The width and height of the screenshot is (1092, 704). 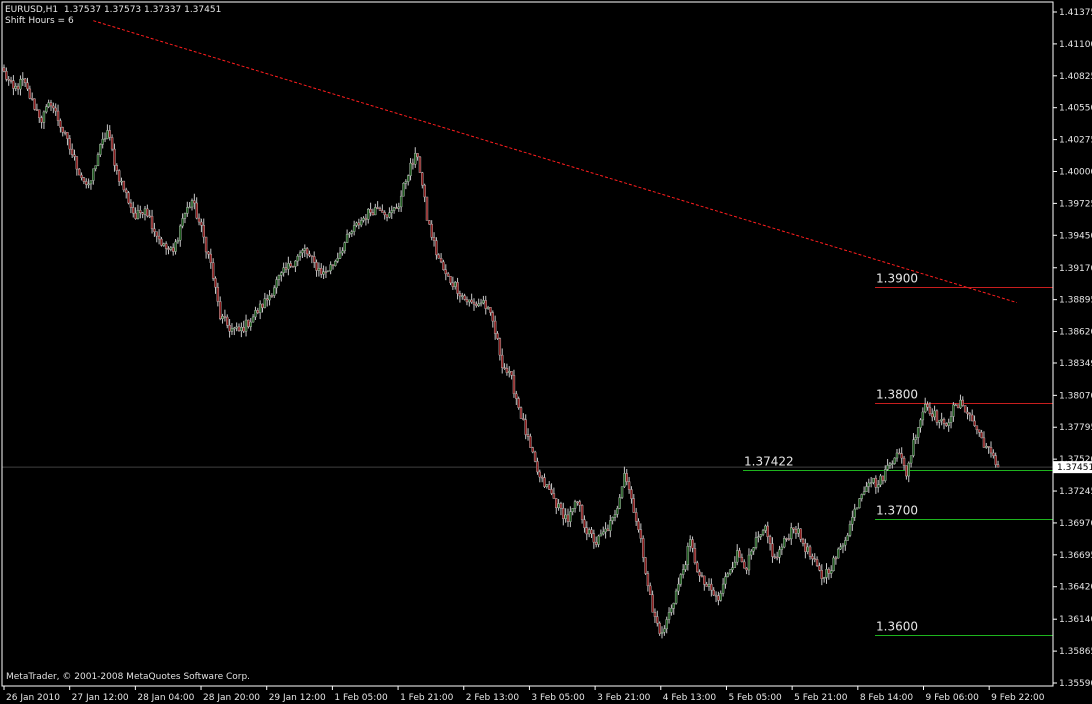 What do you see at coordinates (1075, 684) in the screenshot?
I see `y-tick-label: 1.35590` at bounding box center [1075, 684].